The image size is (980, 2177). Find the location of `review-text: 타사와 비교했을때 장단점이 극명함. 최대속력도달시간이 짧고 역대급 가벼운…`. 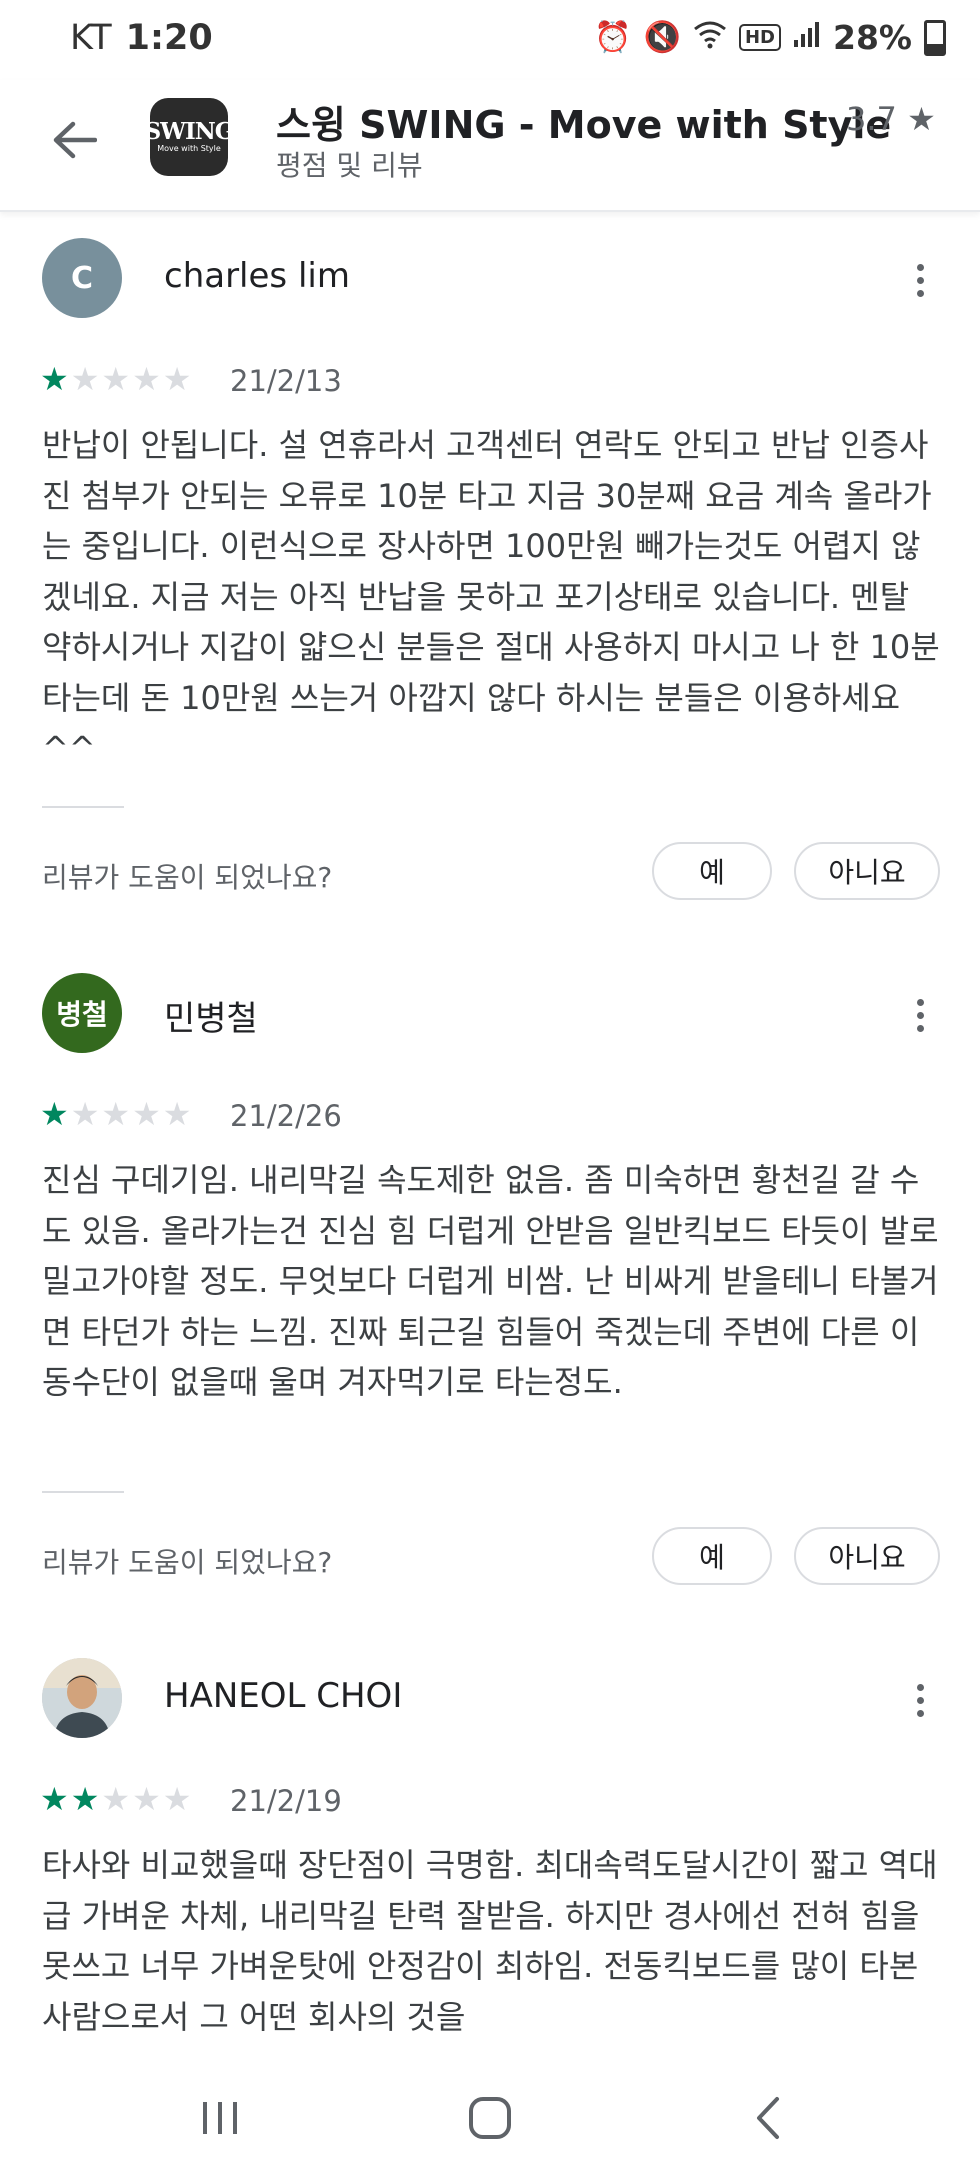

review-text: 타사와 비교했을때 장단점이 극명함. 최대속력도달시간이 짧고 역대급 가벼운… is located at coordinates (490, 1941).